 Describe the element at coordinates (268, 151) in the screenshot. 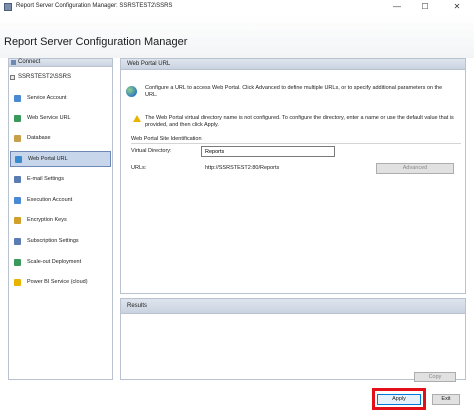

I see `virtual-directory-input` at that location.